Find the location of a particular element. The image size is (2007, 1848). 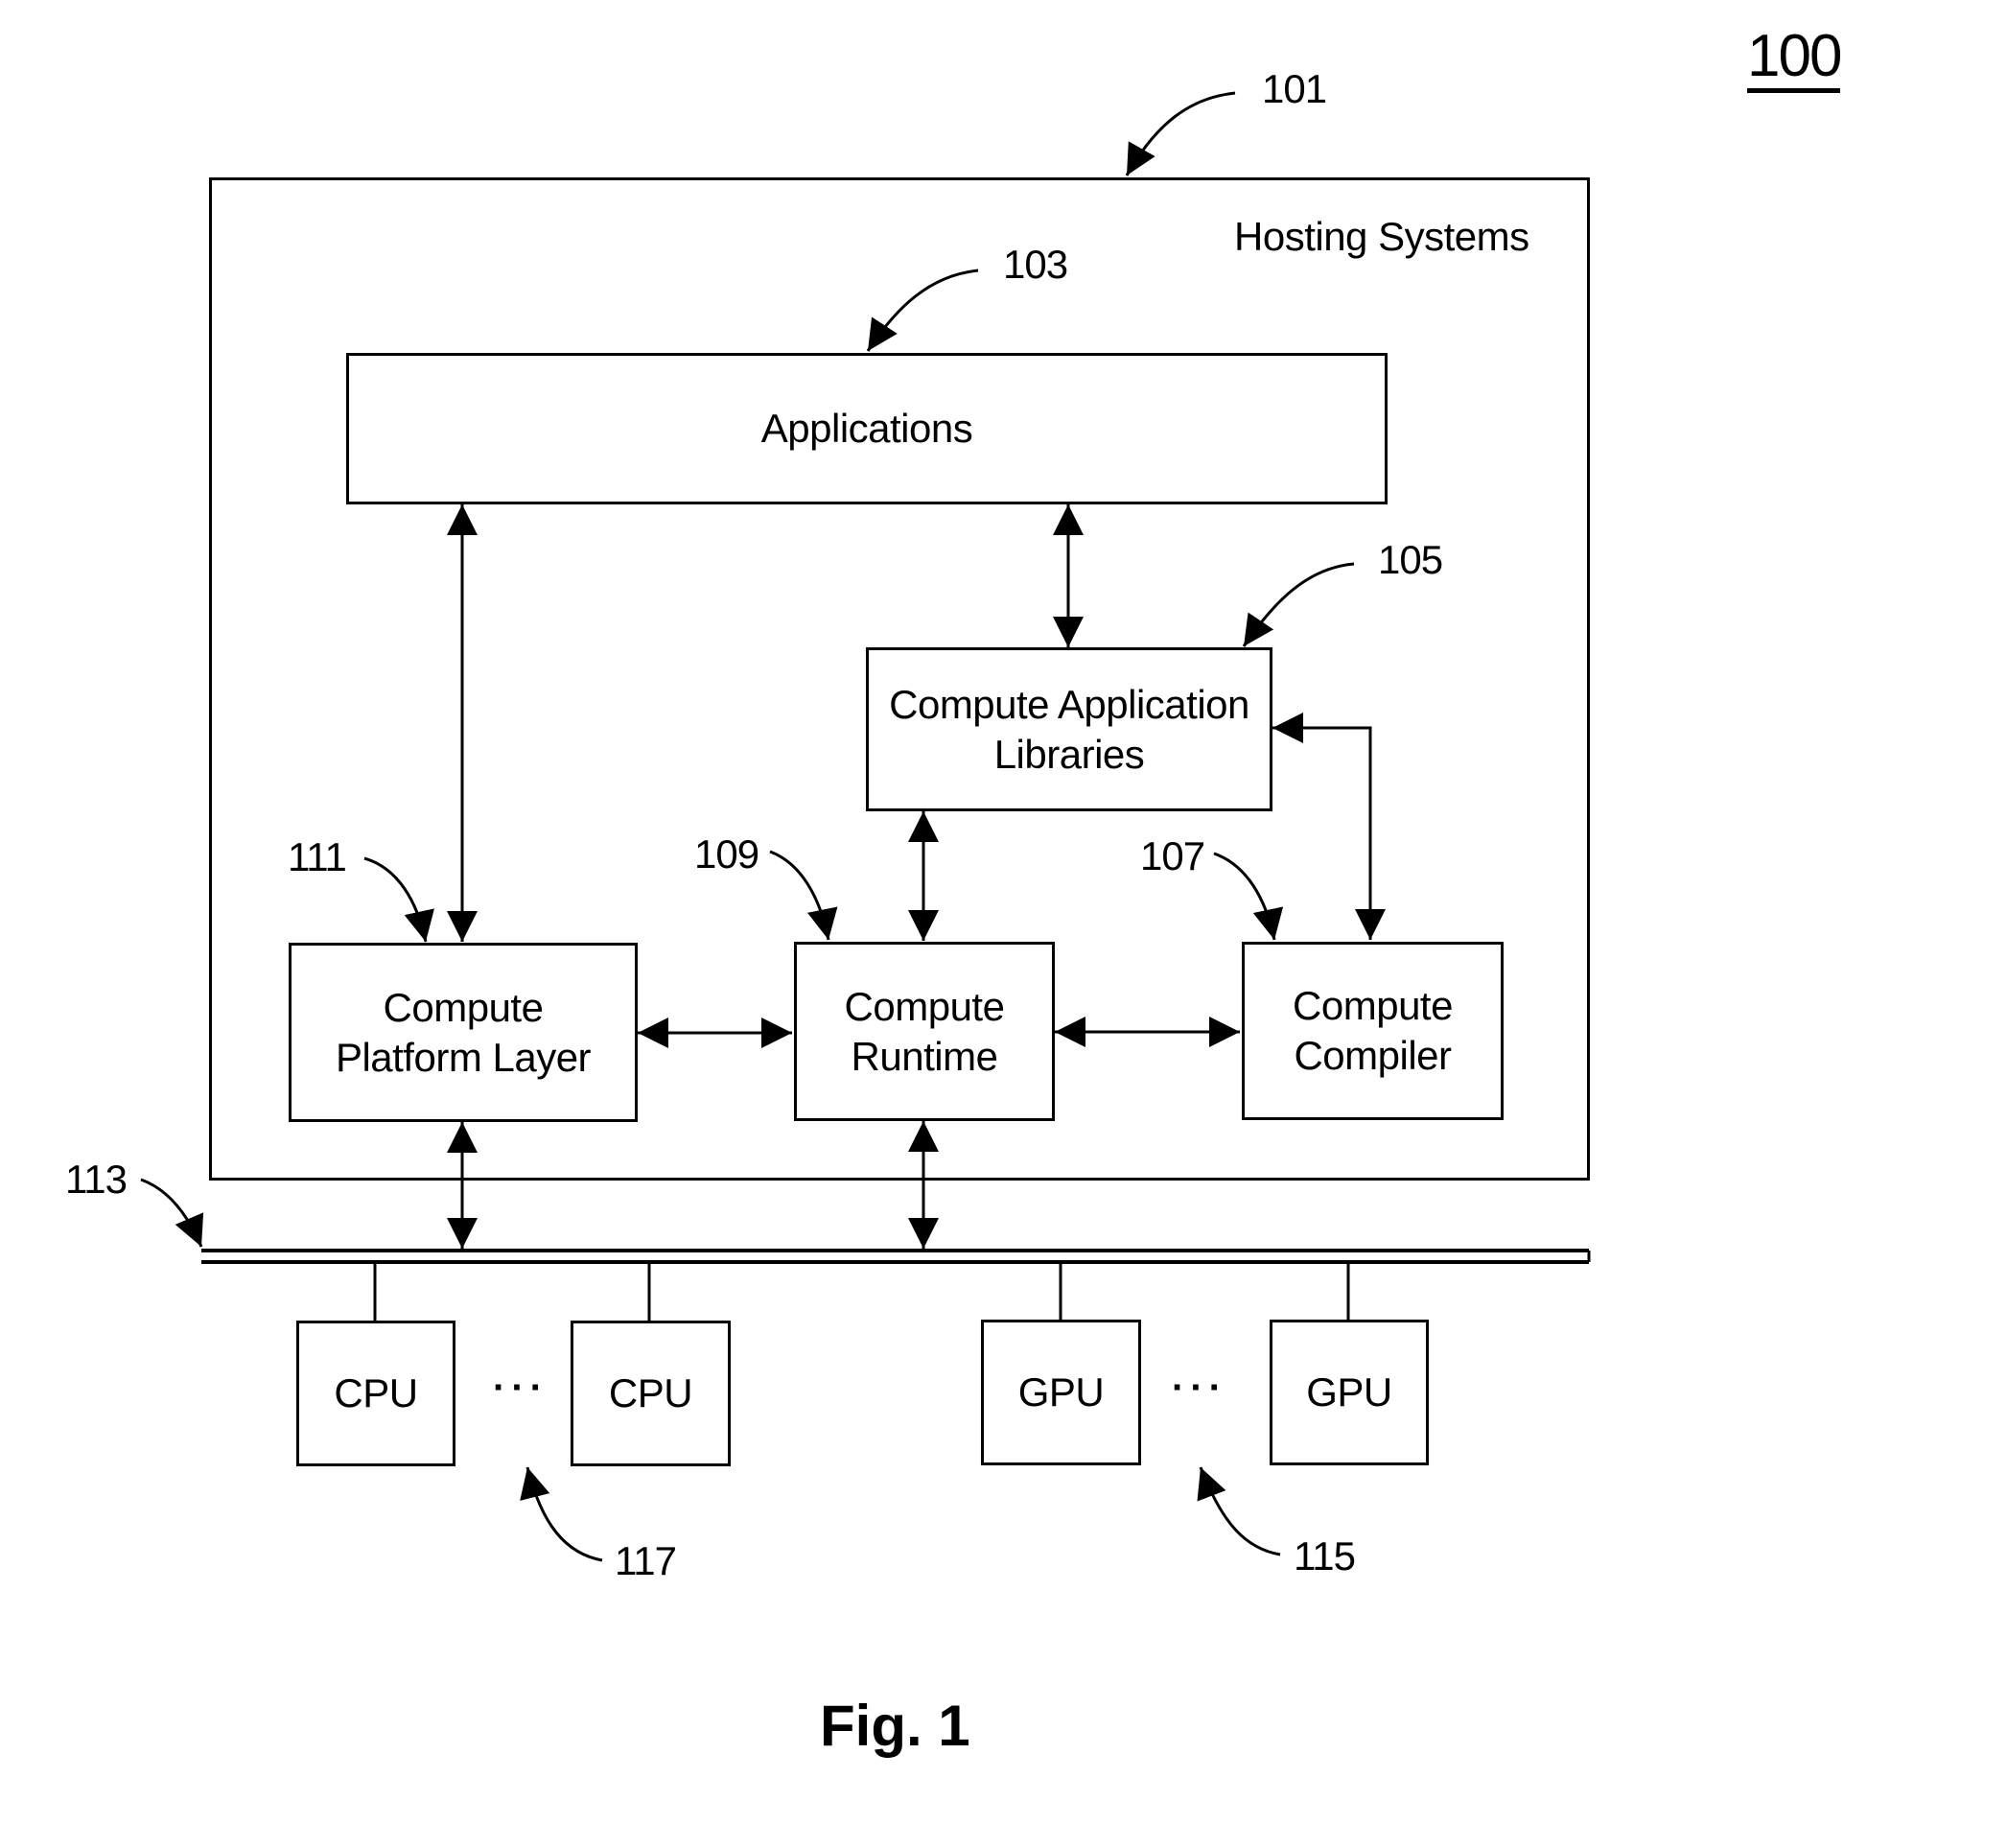

ref-label-107: 107 is located at coordinates (1172, 855).